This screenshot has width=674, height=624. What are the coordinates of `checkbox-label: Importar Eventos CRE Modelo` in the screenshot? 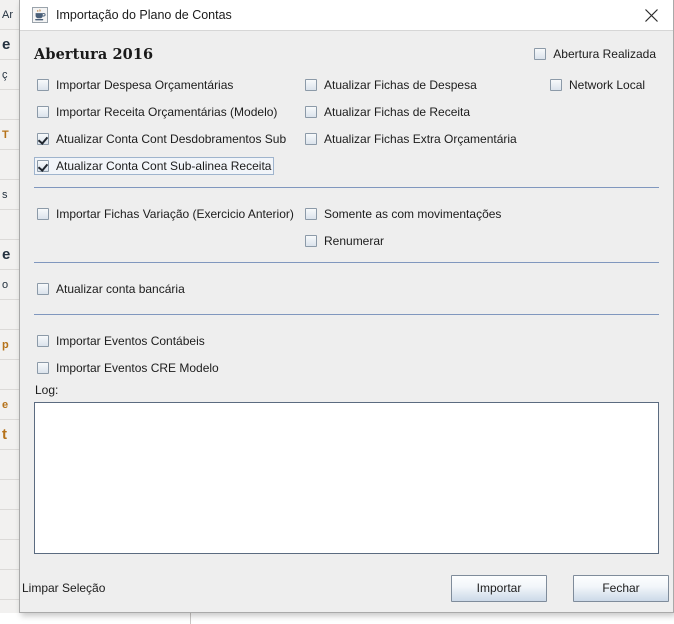 It's located at (137, 367).